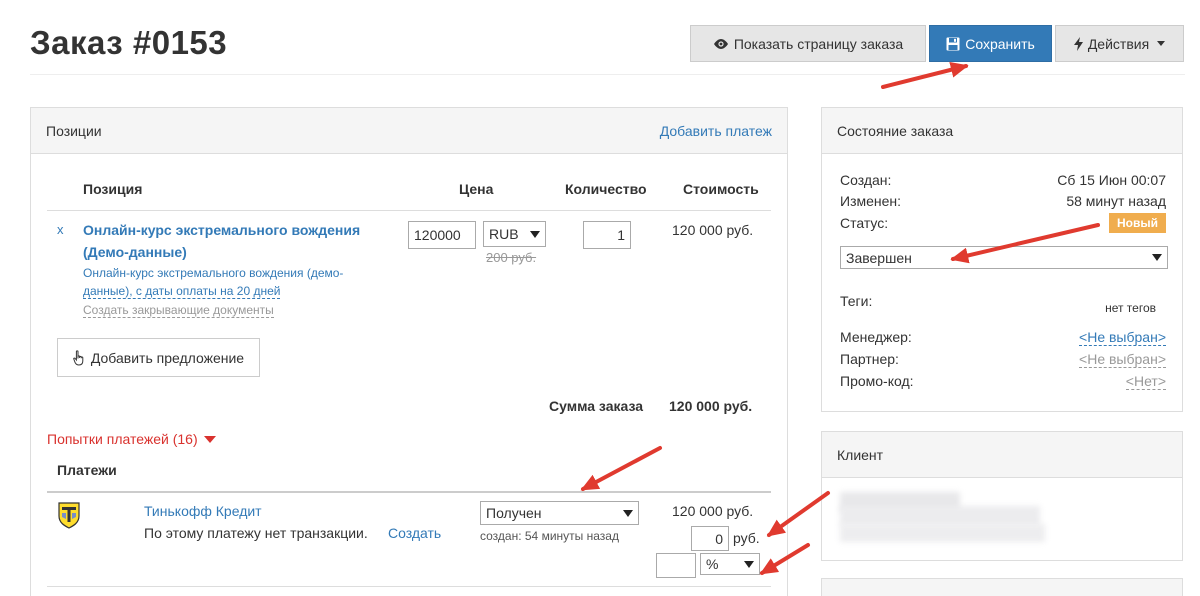  Describe the element at coordinates (549, 536) in the screenshot. I see `payment-created-time: создан: 54 минуты назад` at that location.